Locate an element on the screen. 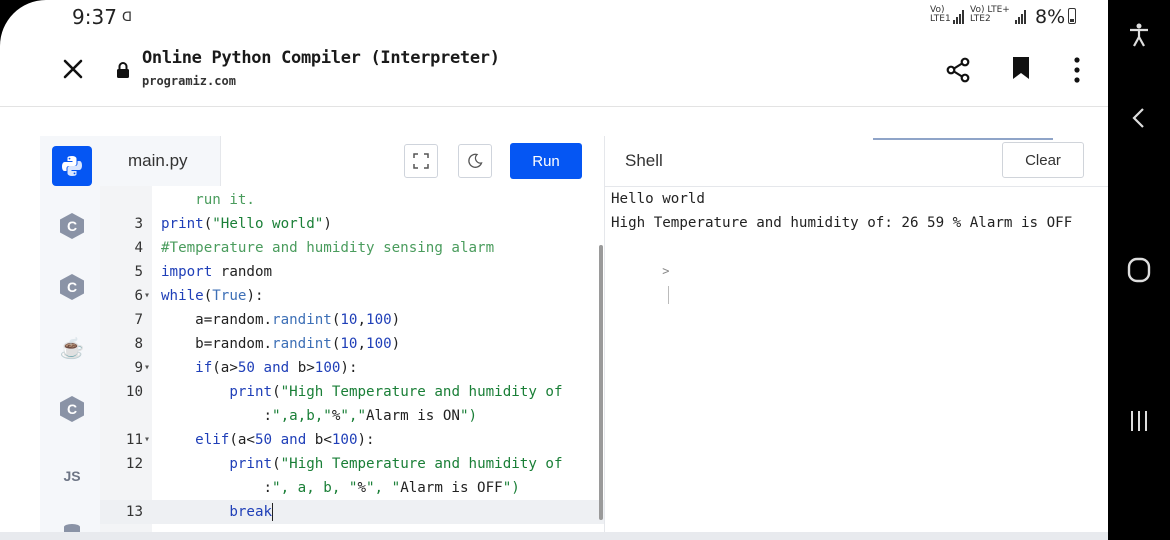 The height and width of the screenshot is (540, 1170). sidebar-item-javascript: JS is located at coordinates (72, 476).